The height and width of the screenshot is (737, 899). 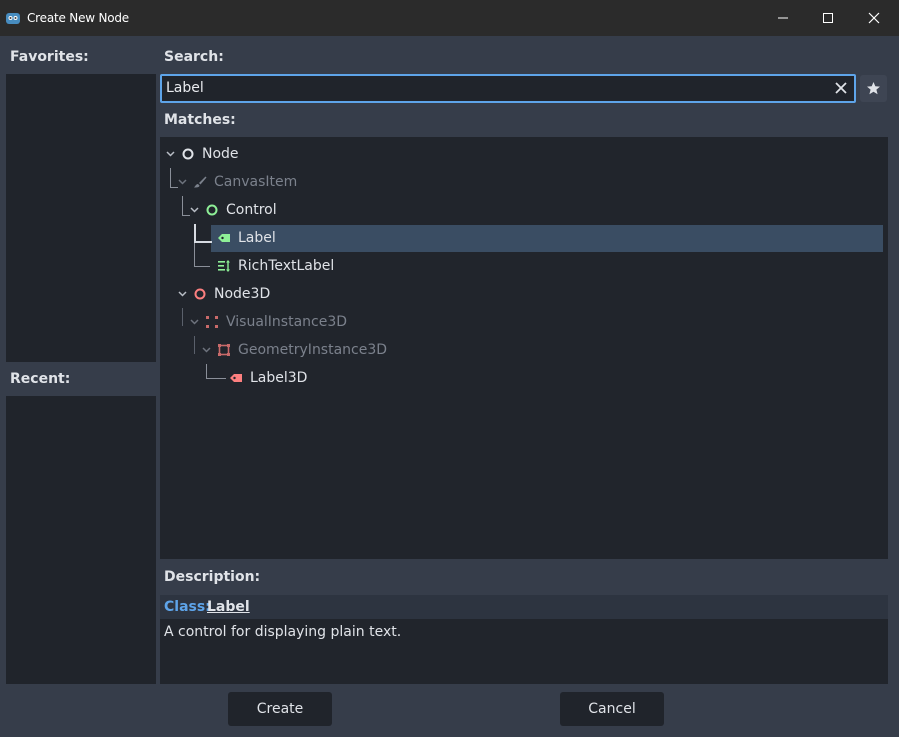 I want to click on maximize-icon, so click(x=828, y=18).